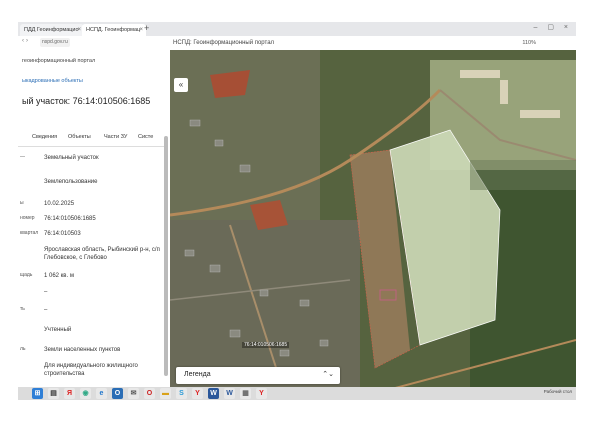  I want to click on folder-icon: ▬, so click(165, 393).